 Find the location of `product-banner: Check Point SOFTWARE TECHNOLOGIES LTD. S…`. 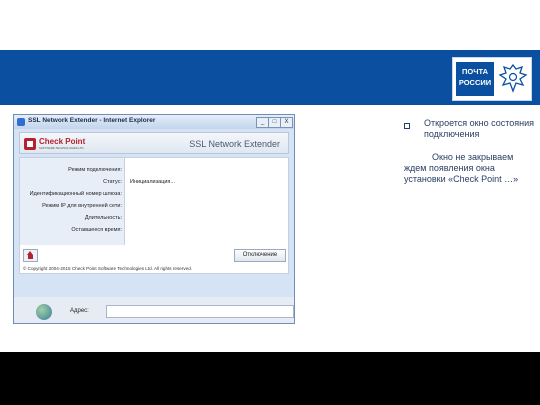

product-banner: Check Point SOFTWARE TECHNOLOGIES LTD. S… is located at coordinates (154, 143).